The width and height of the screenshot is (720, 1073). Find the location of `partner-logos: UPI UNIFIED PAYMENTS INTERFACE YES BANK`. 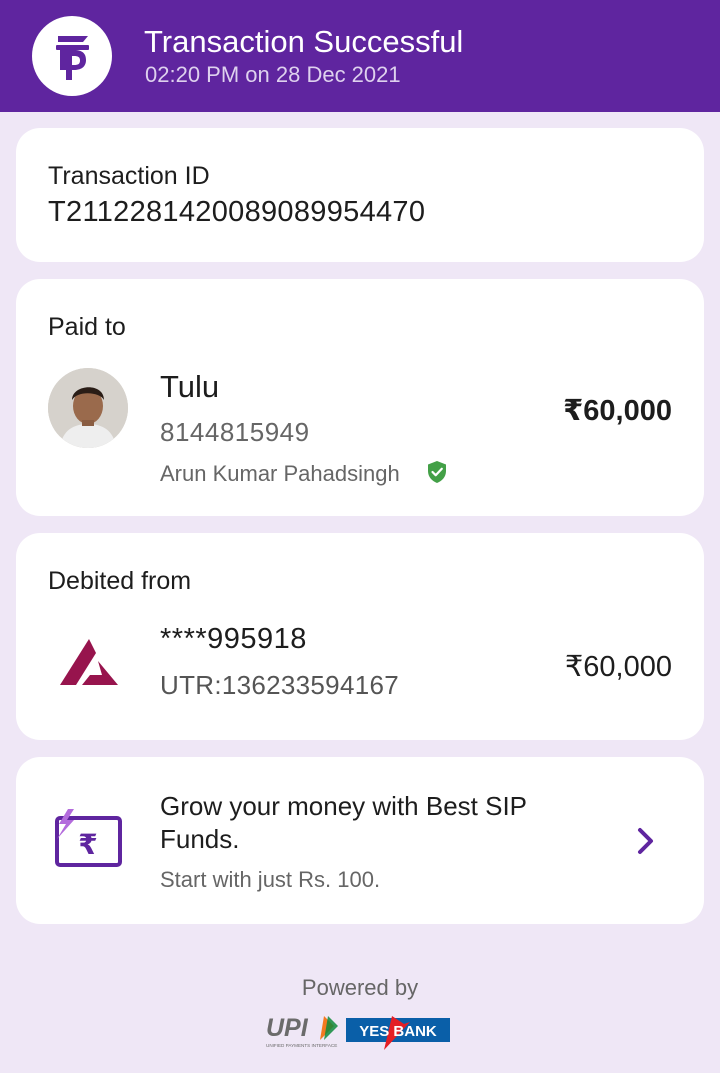

partner-logos: UPI UNIFIED PAYMENTS INTERFACE YES BANK is located at coordinates (358, 1032).